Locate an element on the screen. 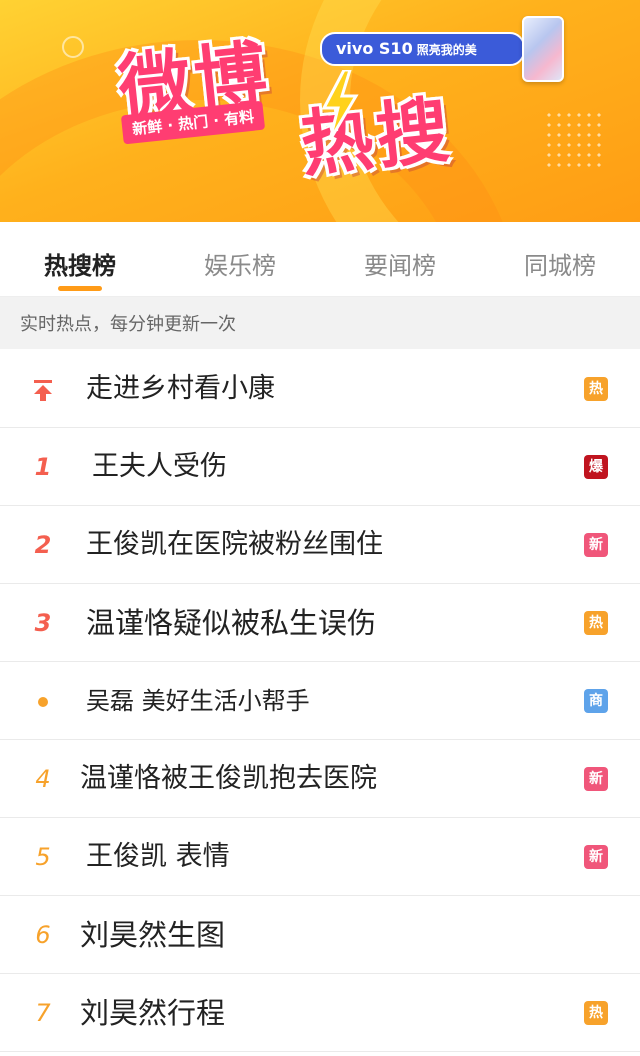 This screenshot has width=640, height=1056. tab-news: 要闻榜 is located at coordinates (400, 259).